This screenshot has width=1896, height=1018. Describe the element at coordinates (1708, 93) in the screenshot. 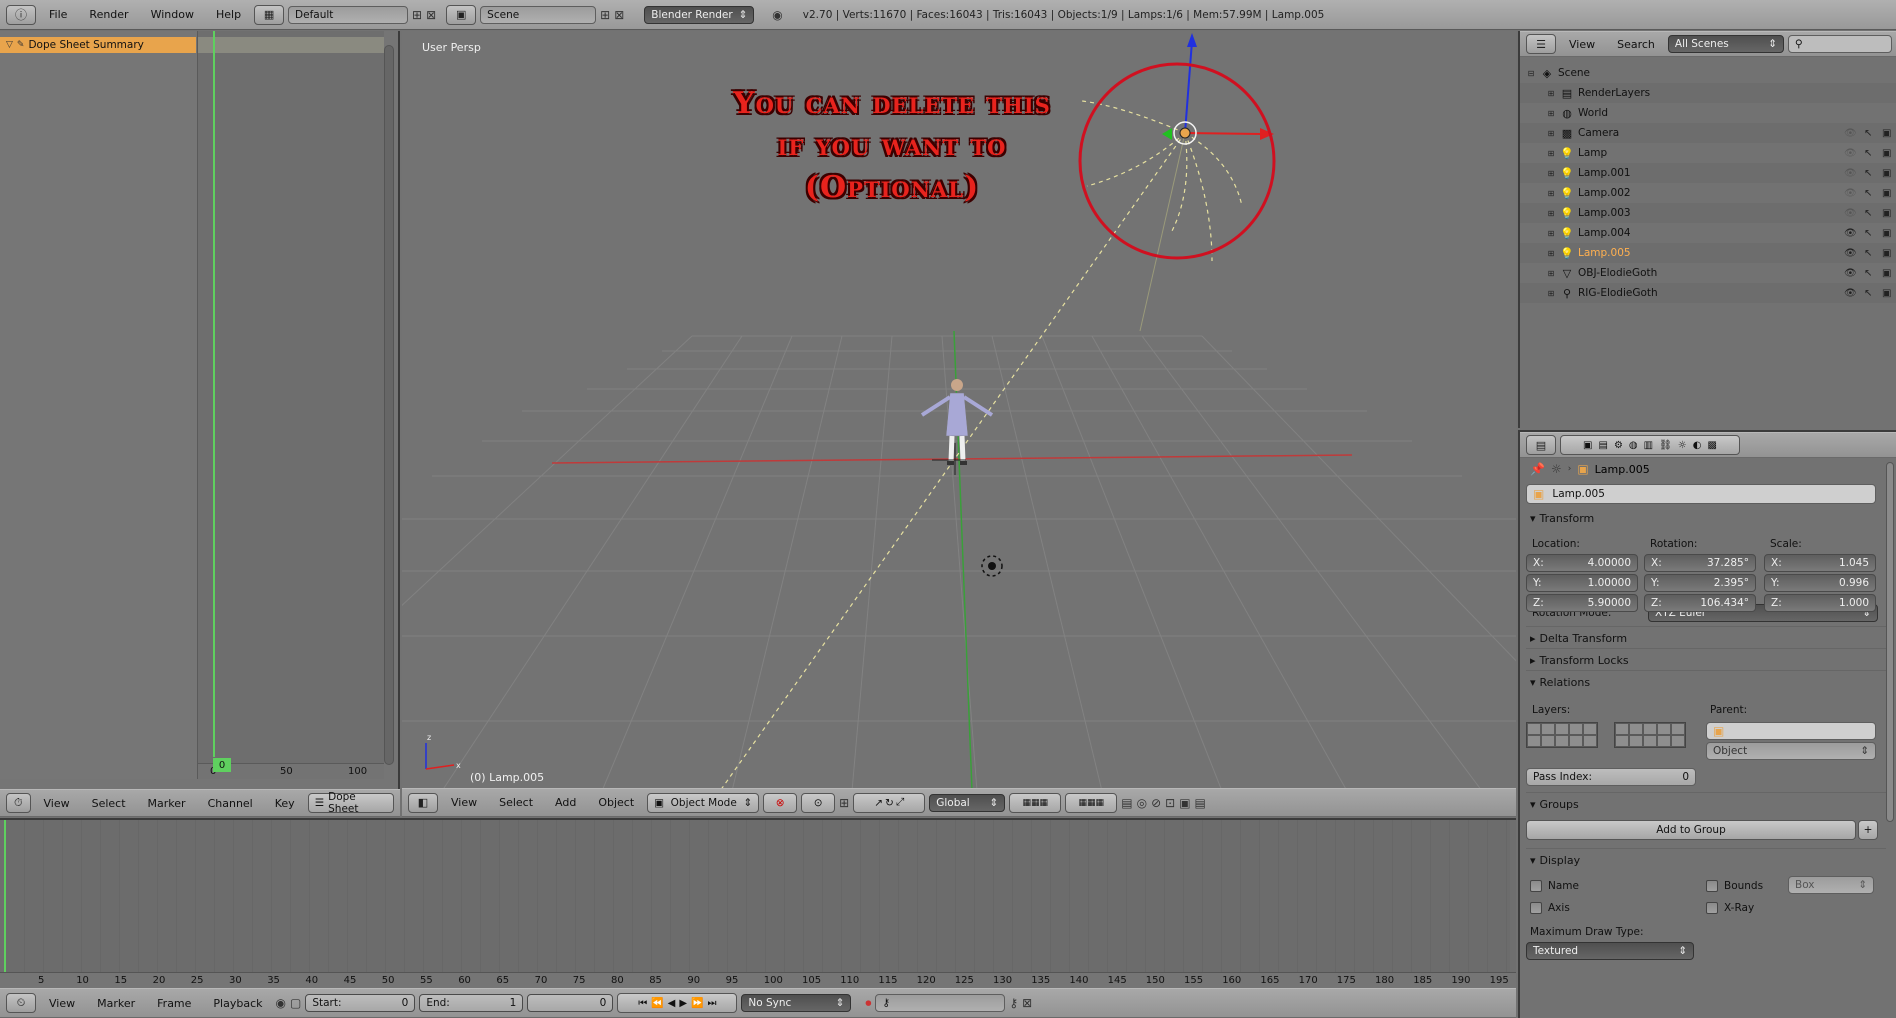

I see `outliner-item: ⊞ ▤ RenderLayers` at that location.